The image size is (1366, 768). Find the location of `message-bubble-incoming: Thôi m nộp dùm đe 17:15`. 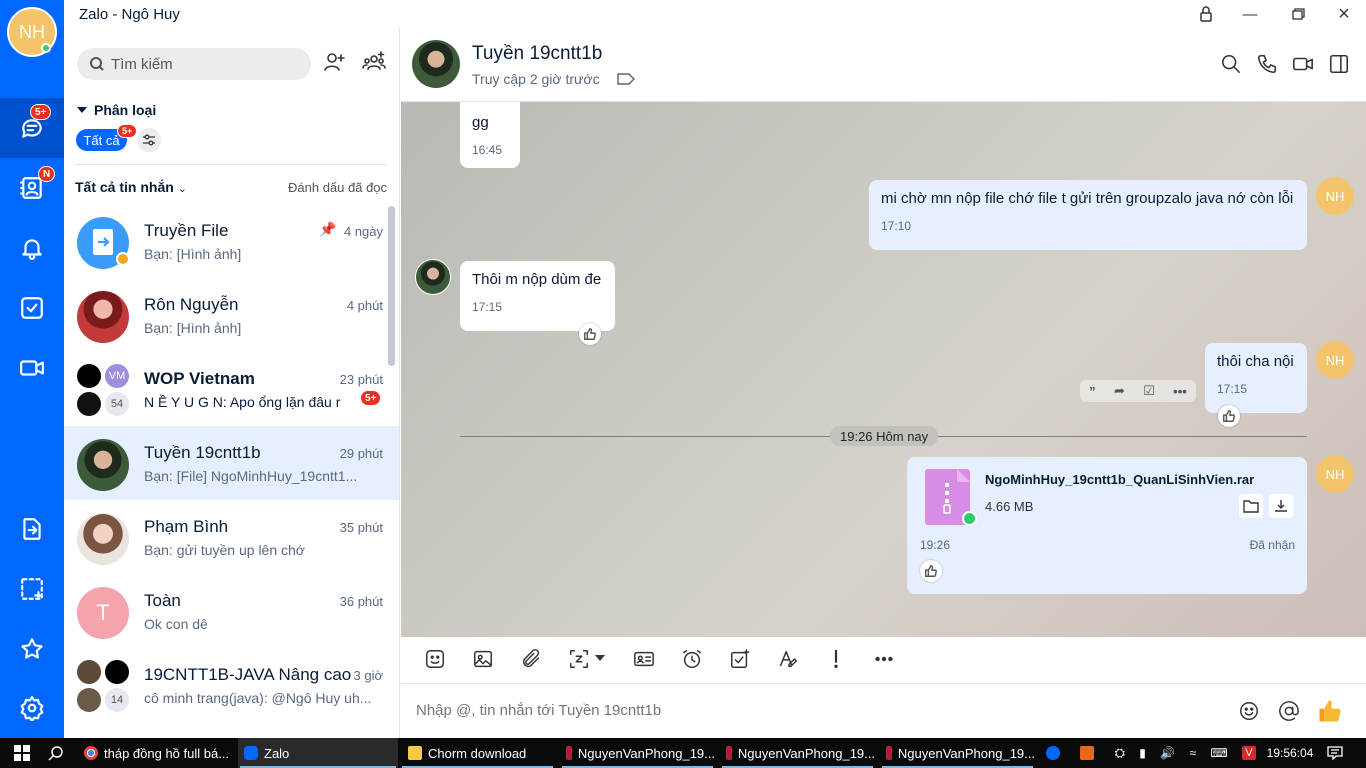

message-bubble-incoming: Thôi m nộp dùm đe 17:15 is located at coordinates (537, 296).